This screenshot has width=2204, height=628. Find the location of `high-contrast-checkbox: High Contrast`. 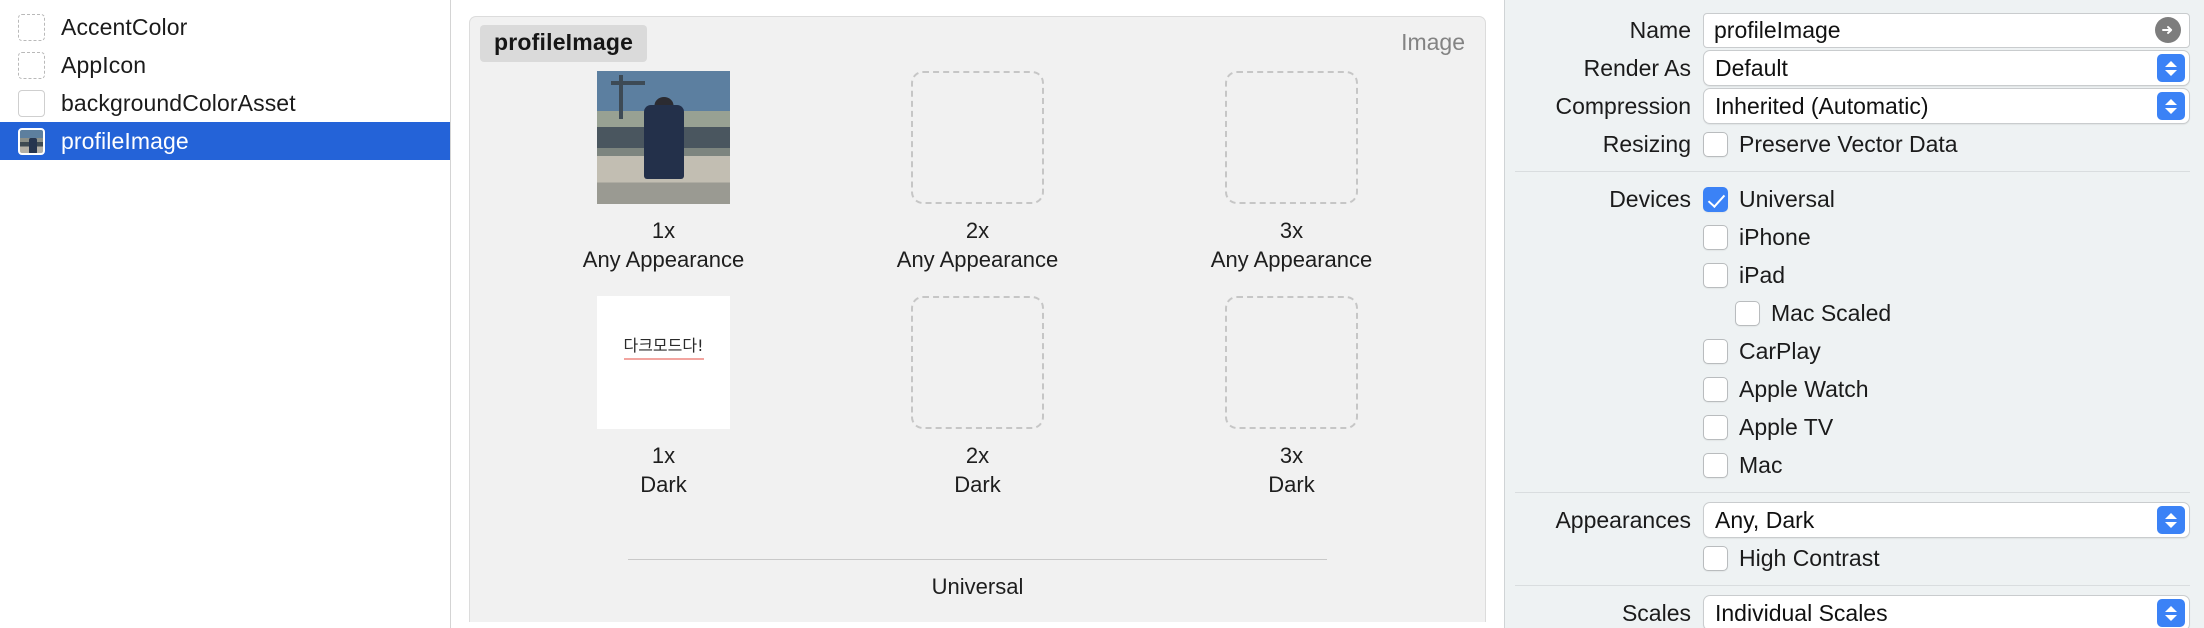

high-contrast-checkbox: High Contrast is located at coordinates (1946, 558).